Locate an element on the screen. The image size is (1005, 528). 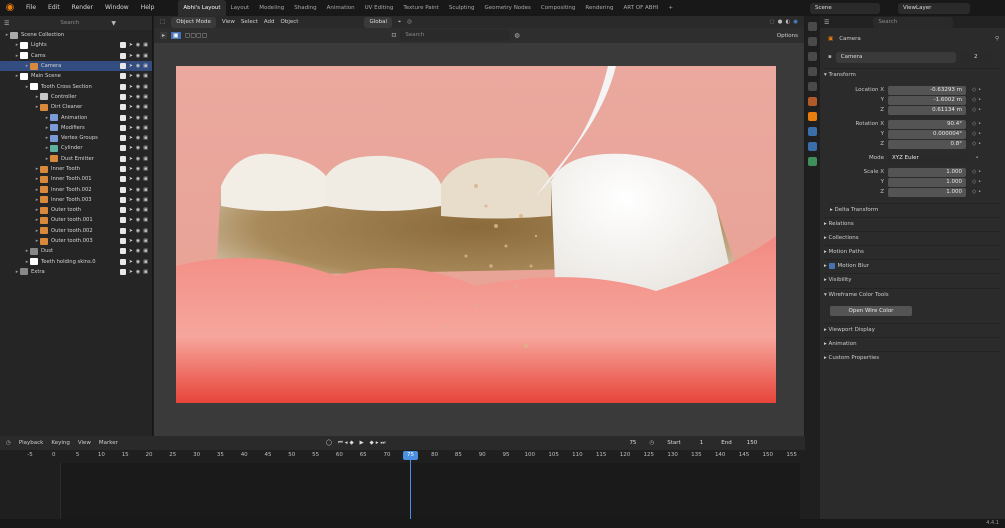
scale-y-field: 1.000 is located at coordinates (927, 182).